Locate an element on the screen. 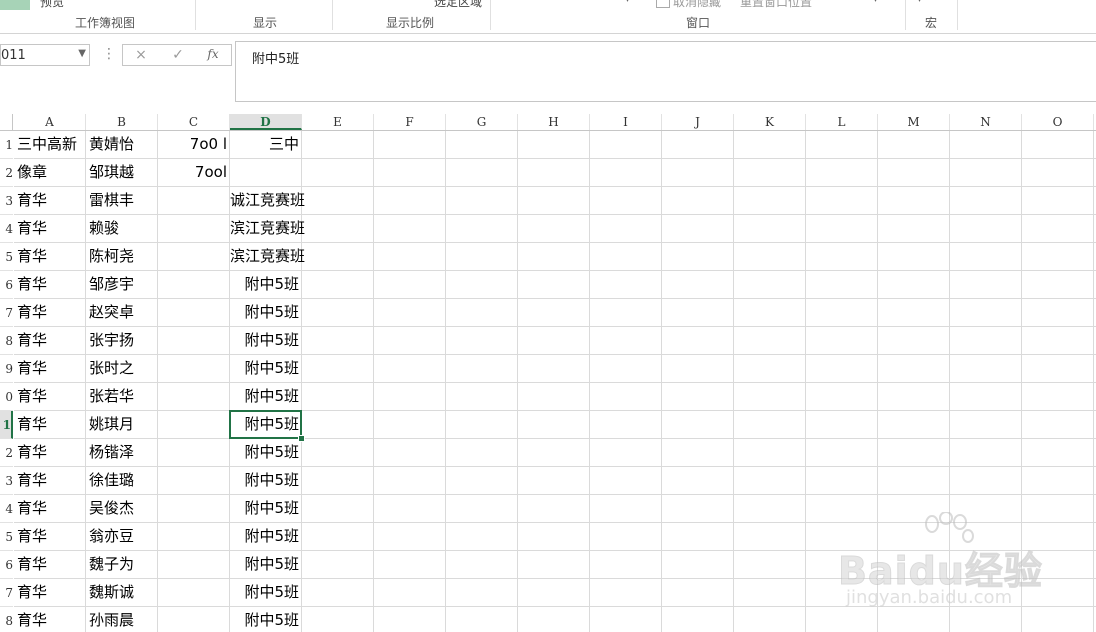 This screenshot has height=632, width=1096. cell-c7 is located at coordinates (193, 312).